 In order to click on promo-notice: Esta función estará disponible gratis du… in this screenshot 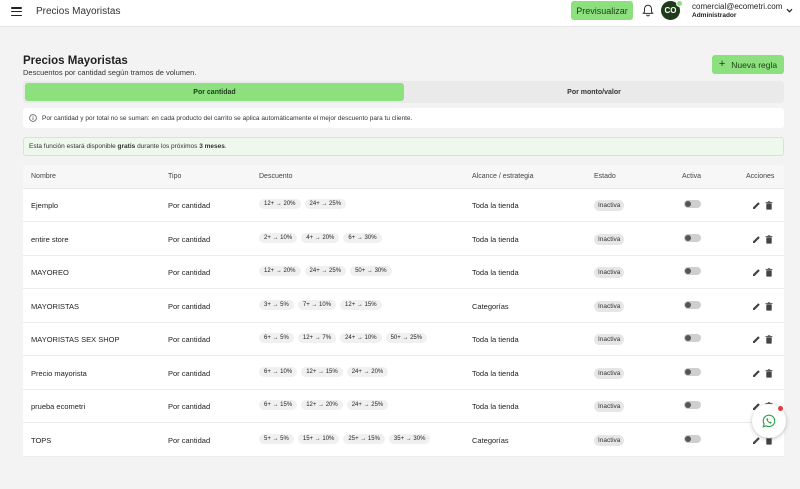, I will do `click(403, 146)`.